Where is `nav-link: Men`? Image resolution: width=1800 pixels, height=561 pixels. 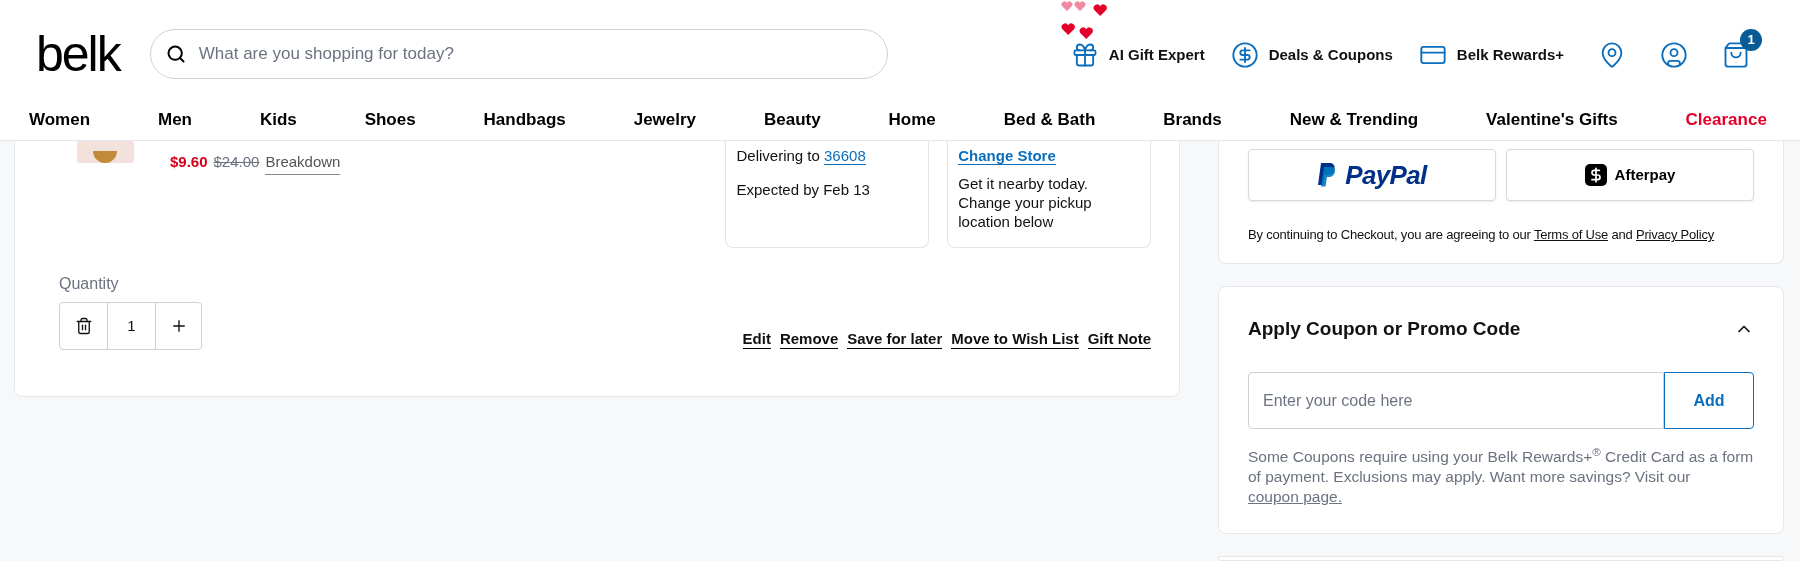 nav-link: Men is located at coordinates (175, 120).